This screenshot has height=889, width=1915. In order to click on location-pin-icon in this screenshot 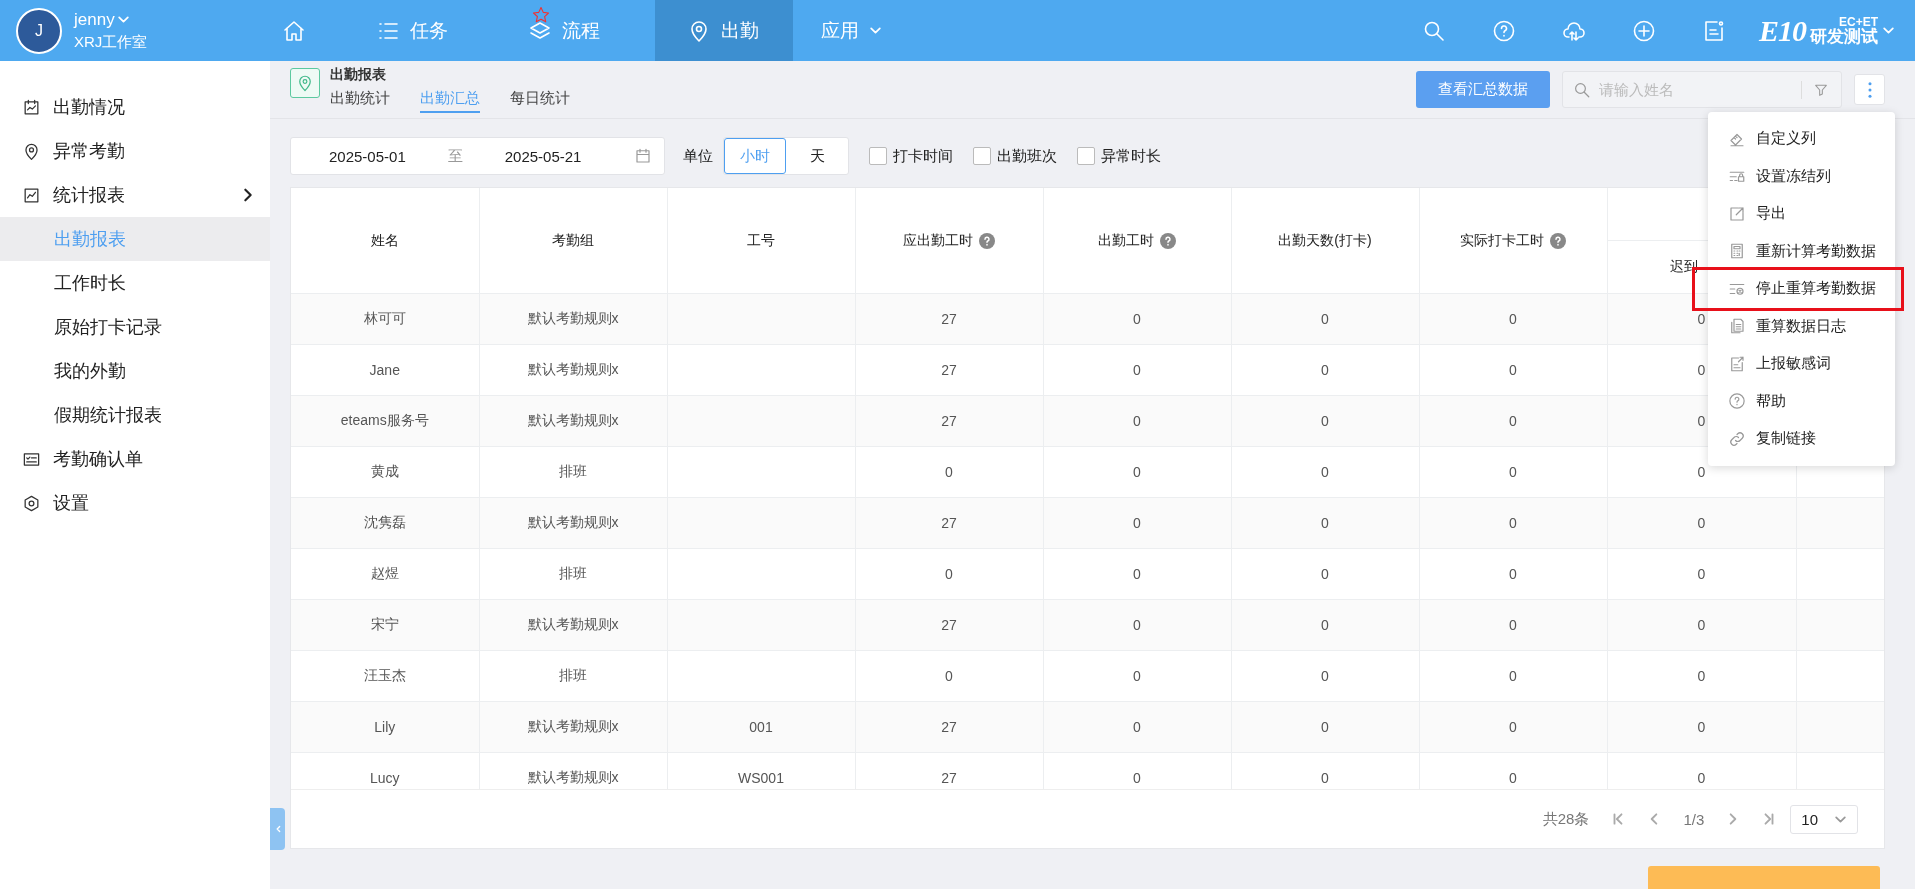, I will do `click(305, 82)`.